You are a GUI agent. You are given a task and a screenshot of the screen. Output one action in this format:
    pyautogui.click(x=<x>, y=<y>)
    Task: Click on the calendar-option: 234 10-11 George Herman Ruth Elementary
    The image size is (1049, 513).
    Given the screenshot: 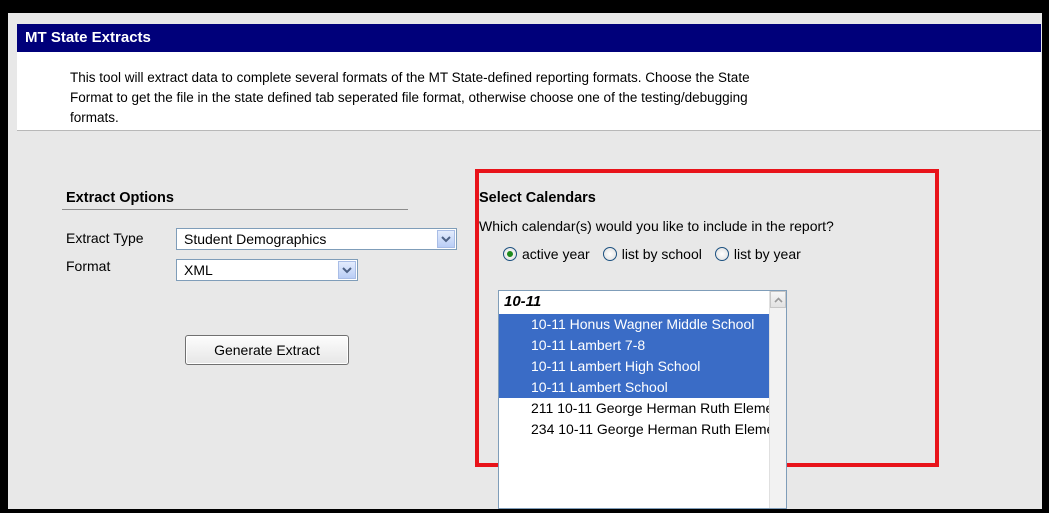 What is the action you would take?
    pyautogui.click(x=634, y=429)
    